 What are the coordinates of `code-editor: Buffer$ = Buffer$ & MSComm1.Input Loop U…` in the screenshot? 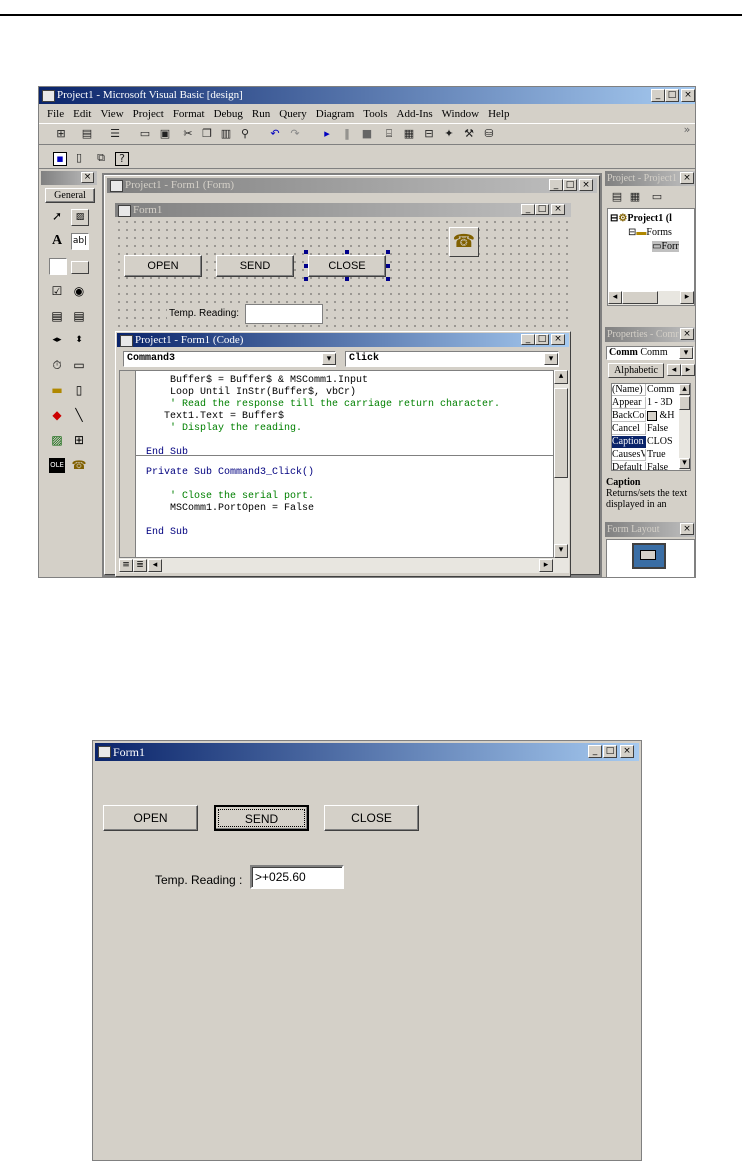 It's located at (336, 464).